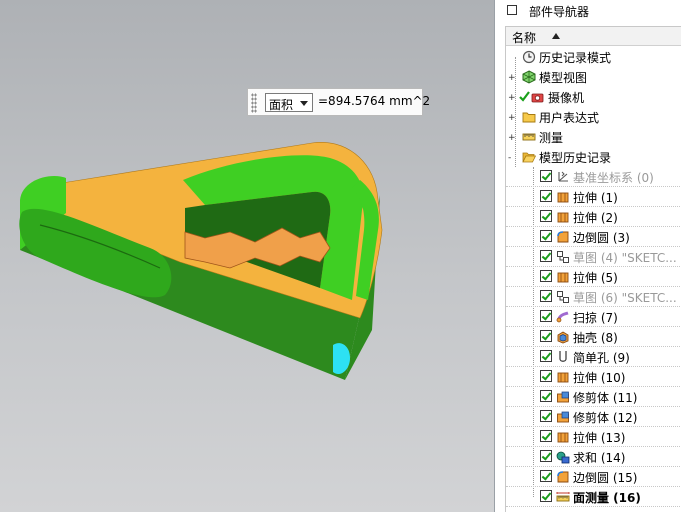 The height and width of the screenshot is (512, 681). Describe the element at coordinates (563, 497) in the screenshot. I see `face-measure-icon` at that location.